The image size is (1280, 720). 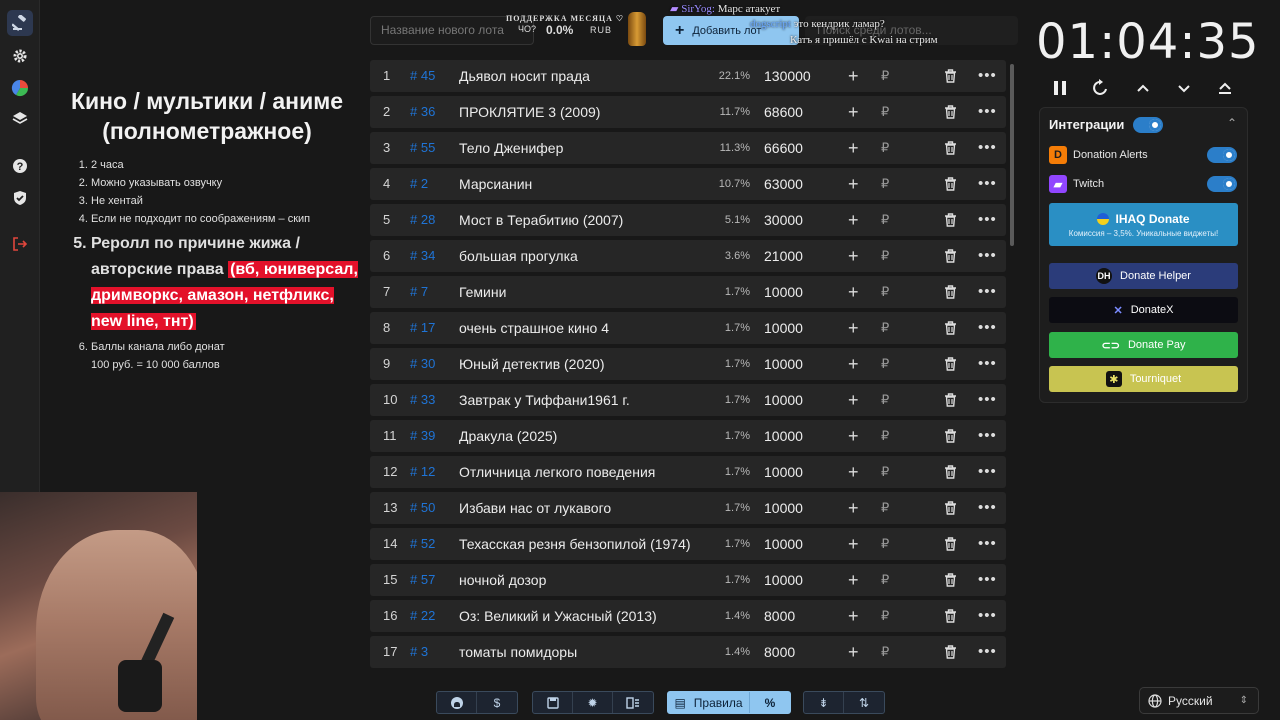 What do you see at coordinates (1143, 276) in the screenshot?
I see `donate-helper-button: DH Donate Helper` at bounding box center [1143, 276].